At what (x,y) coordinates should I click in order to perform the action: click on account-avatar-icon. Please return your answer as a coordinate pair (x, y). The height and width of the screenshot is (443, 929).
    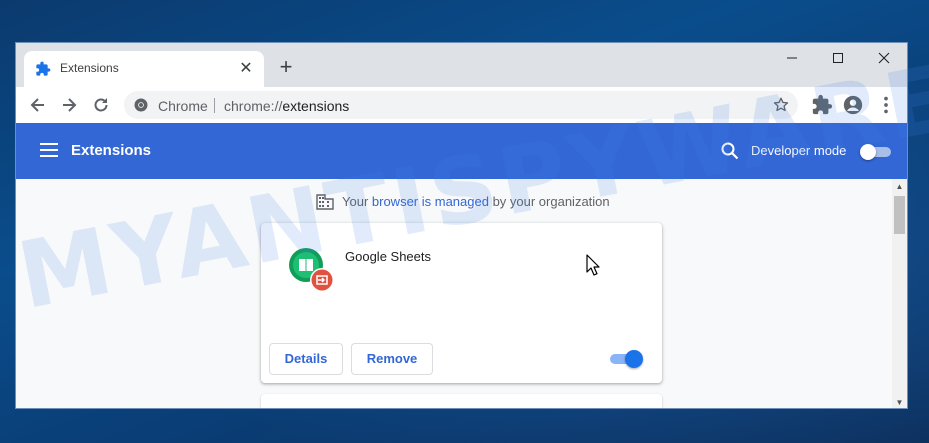
    Looking at the image, I should click on (853, 105).